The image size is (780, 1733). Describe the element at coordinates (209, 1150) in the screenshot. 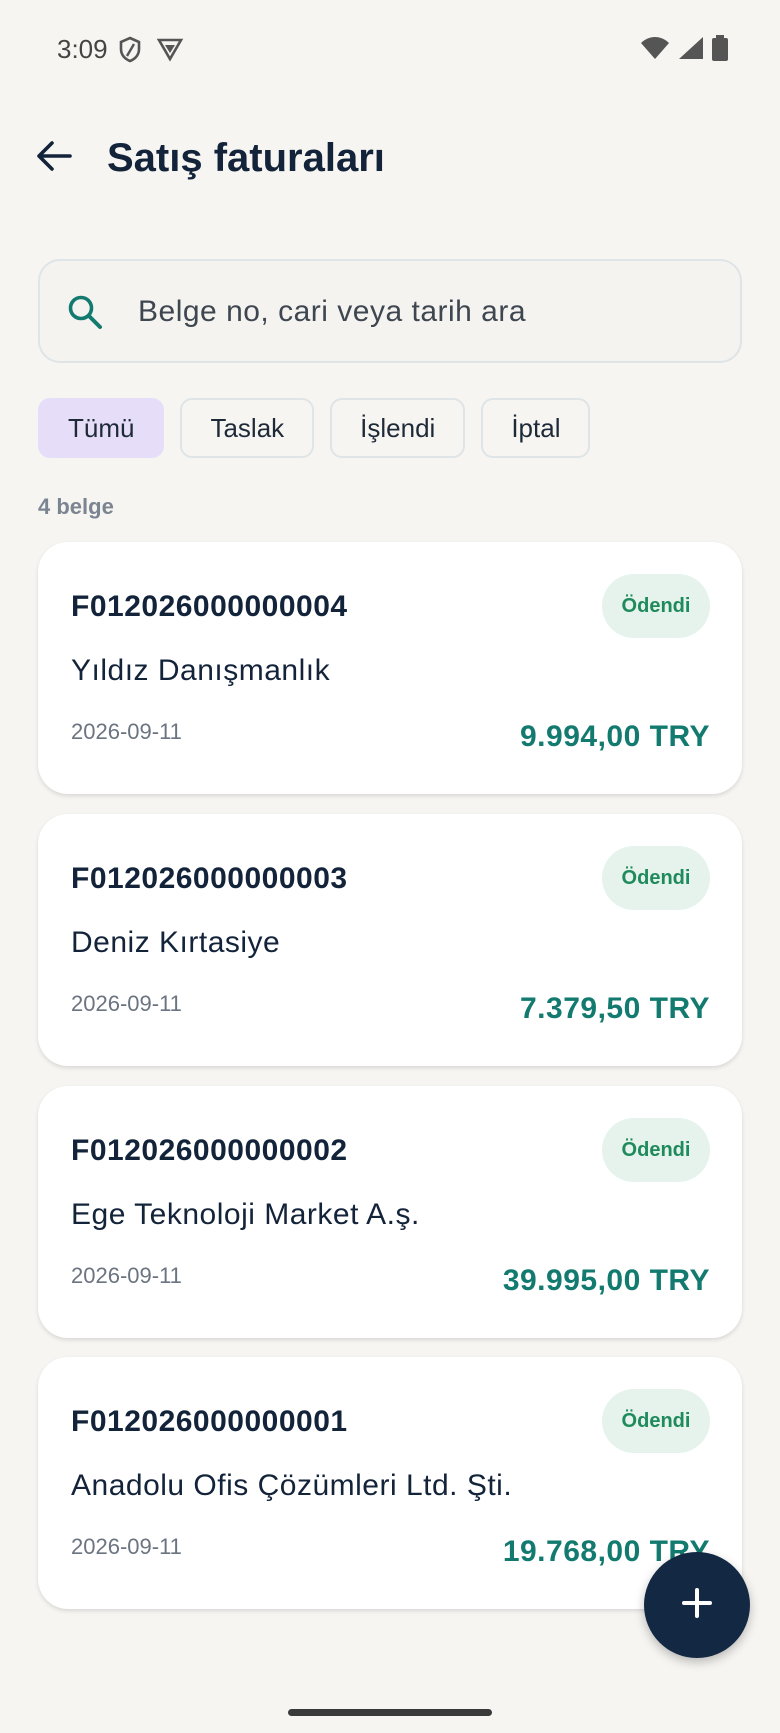

I see `invoice-number: F012026000000002` at that location.